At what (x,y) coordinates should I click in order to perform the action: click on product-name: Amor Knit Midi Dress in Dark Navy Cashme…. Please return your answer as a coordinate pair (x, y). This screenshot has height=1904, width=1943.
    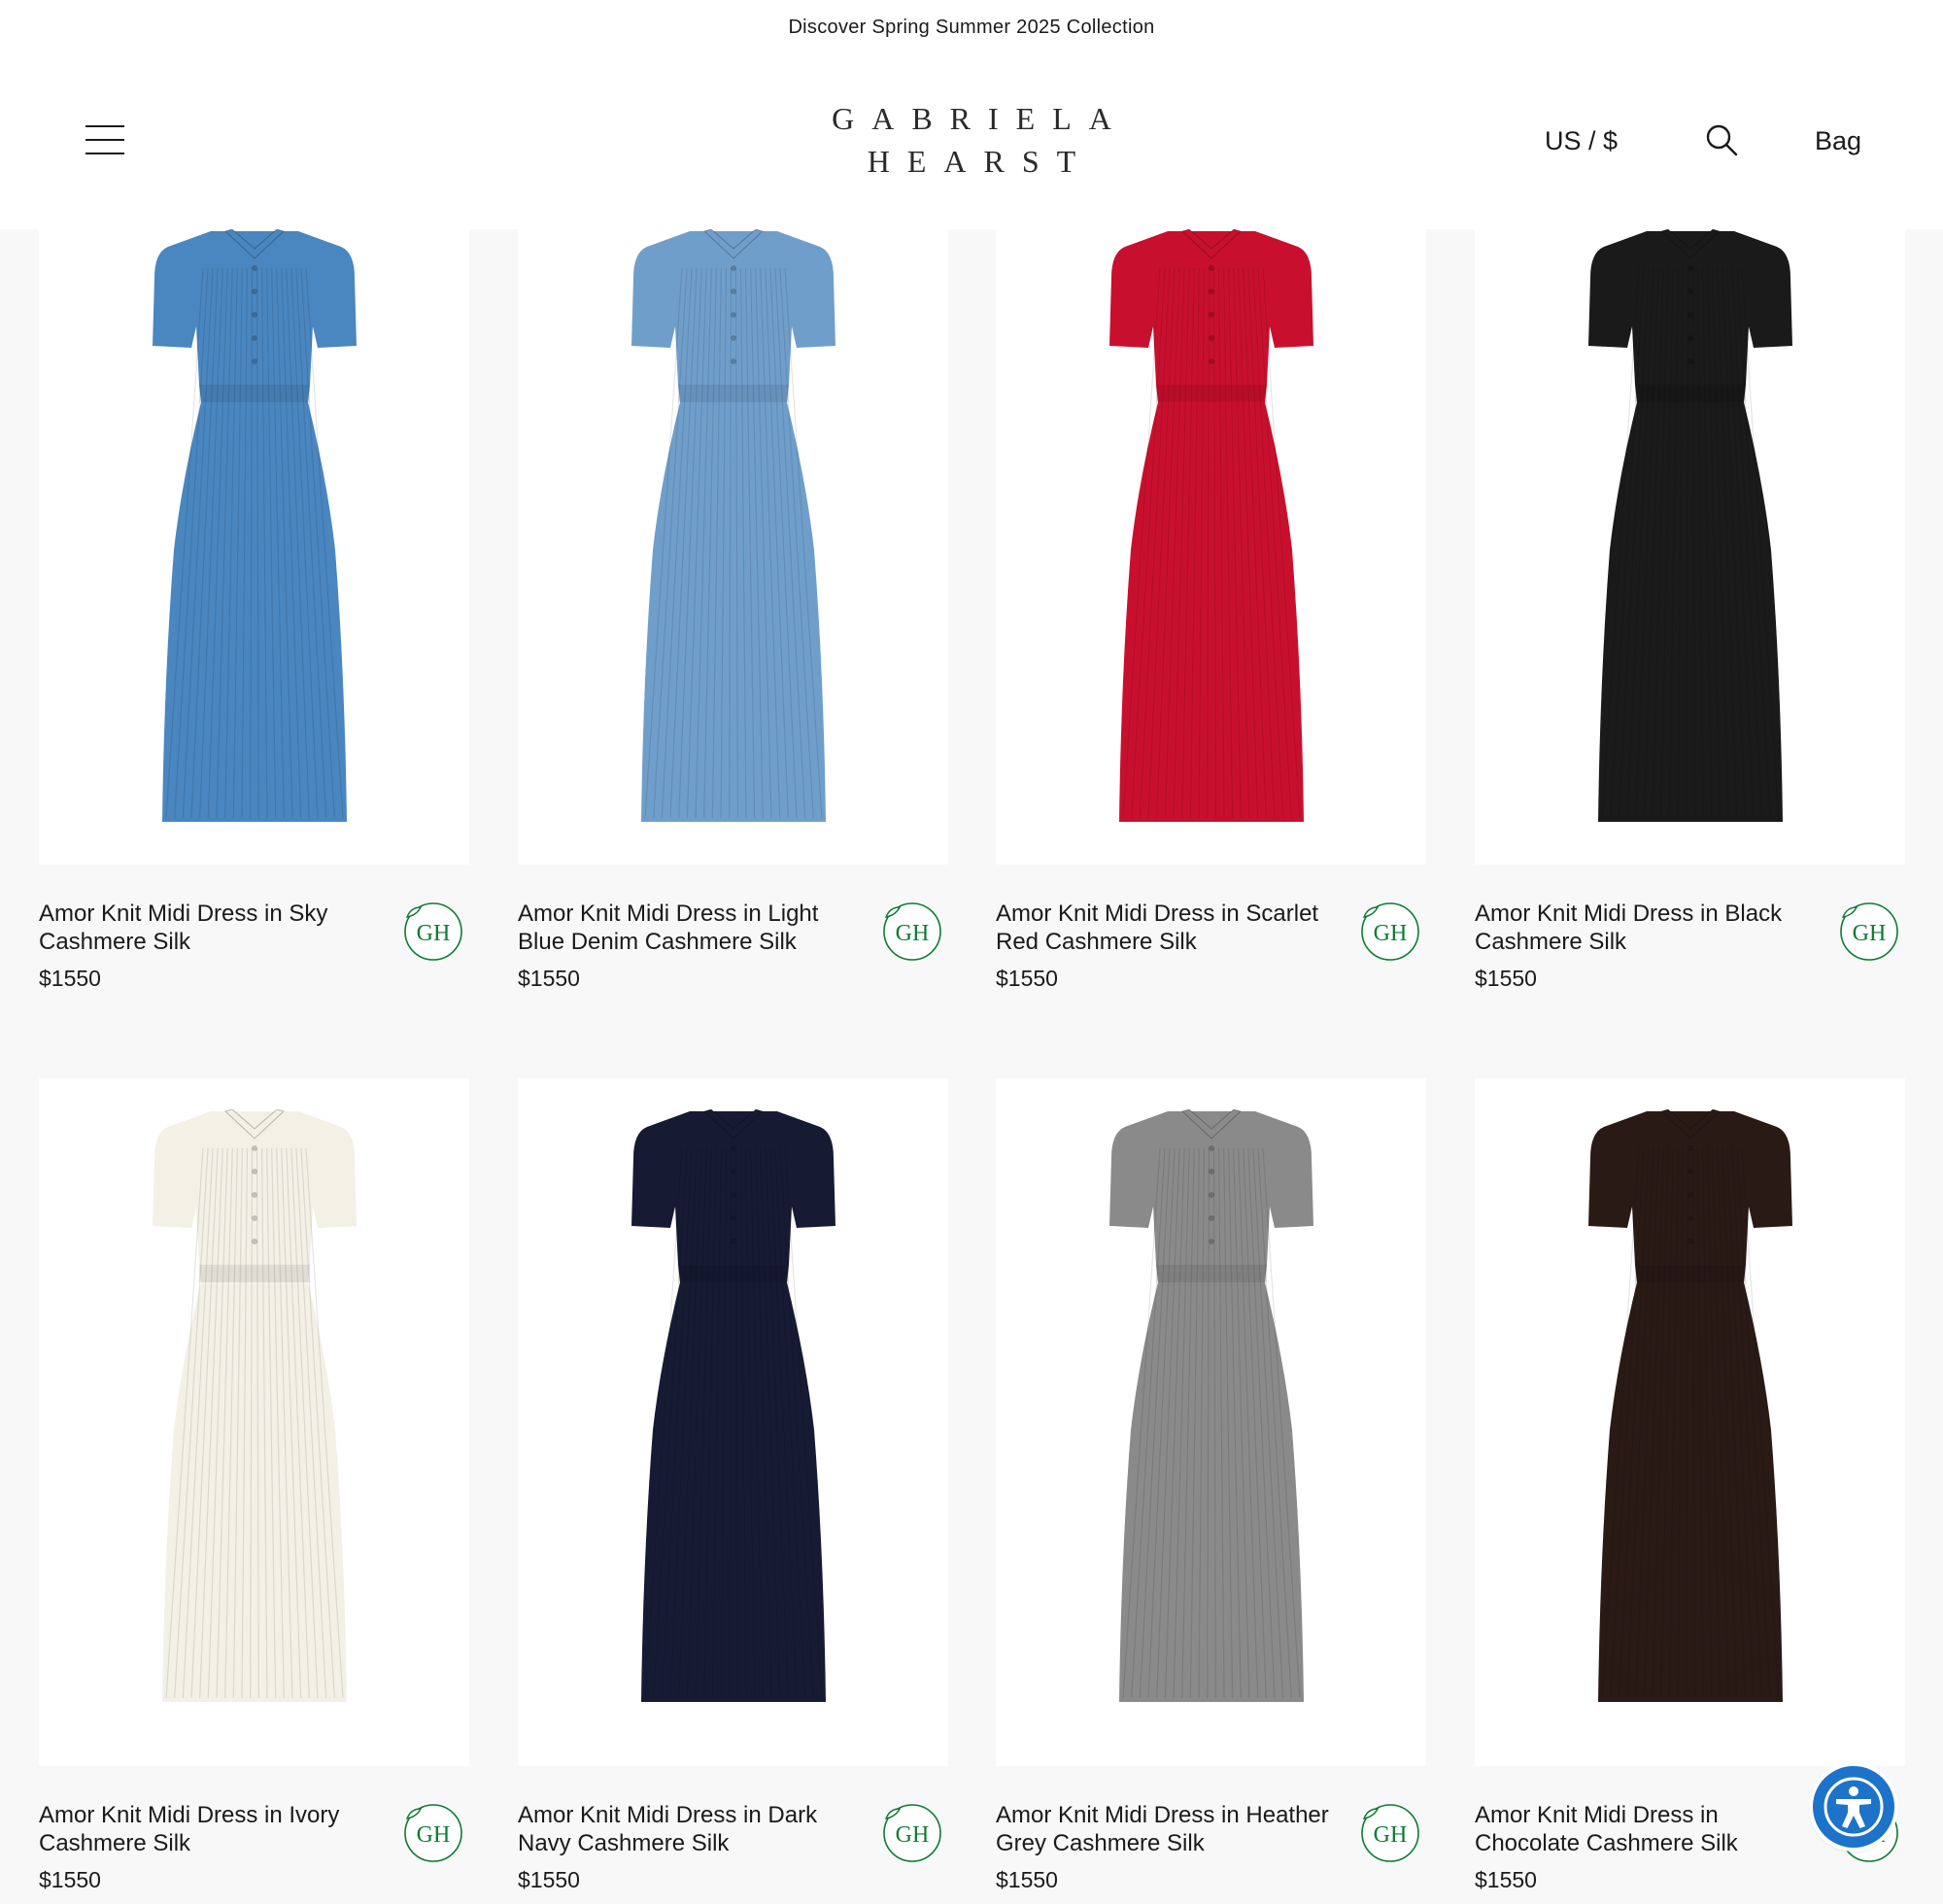
    Looking at the image, I should click on (688, 1829).